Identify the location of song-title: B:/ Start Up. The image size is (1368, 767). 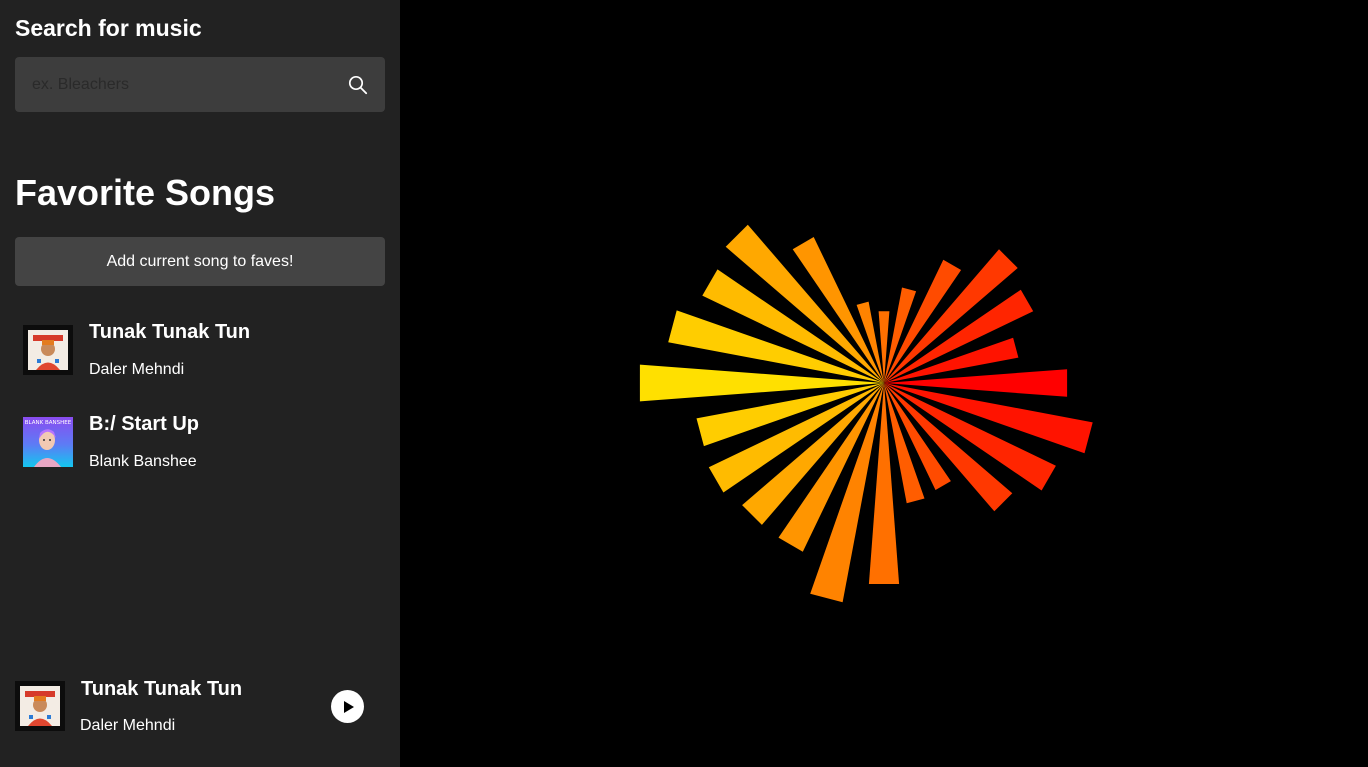
(144, 424).